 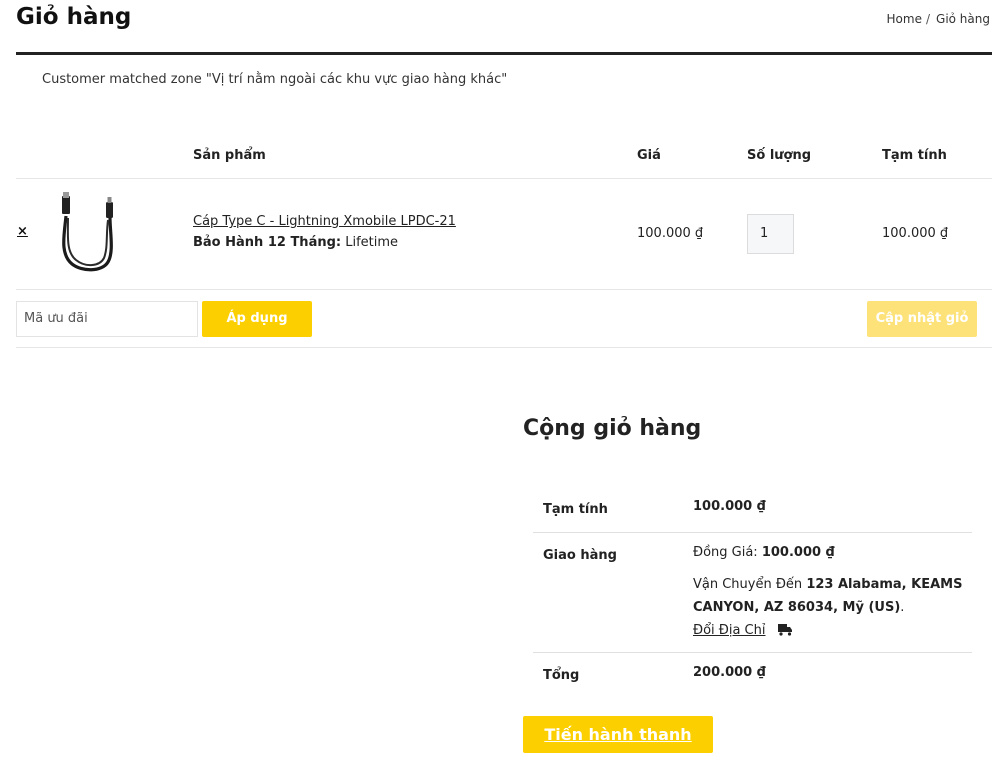 What do you see at coordinates (504, 53) in the screenshot?
I see `title-divider` at bounding box center [504, 53].